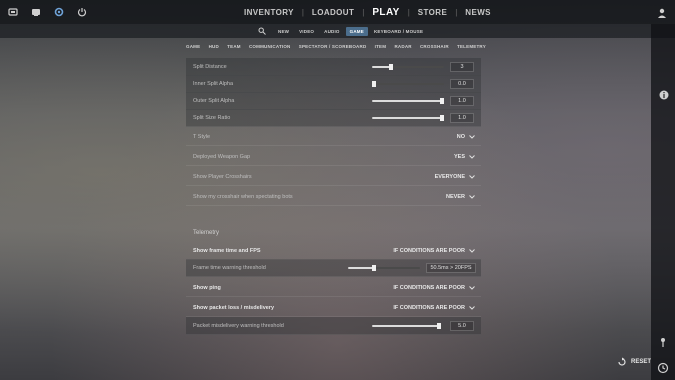 The width and height of the screenshot is (675, 380). Describe the element at coordinates (462, 101) in the screenshot. I see `outer-split-alpha-value: 1.0` at that location.